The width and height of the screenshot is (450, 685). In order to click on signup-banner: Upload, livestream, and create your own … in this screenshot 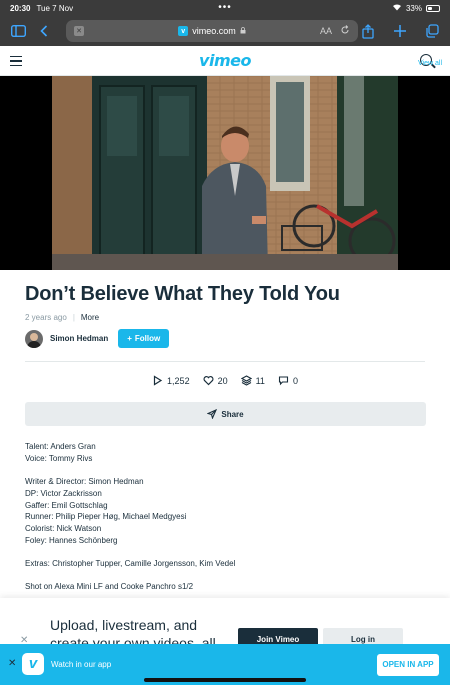, I will do `click(225, 621)`.